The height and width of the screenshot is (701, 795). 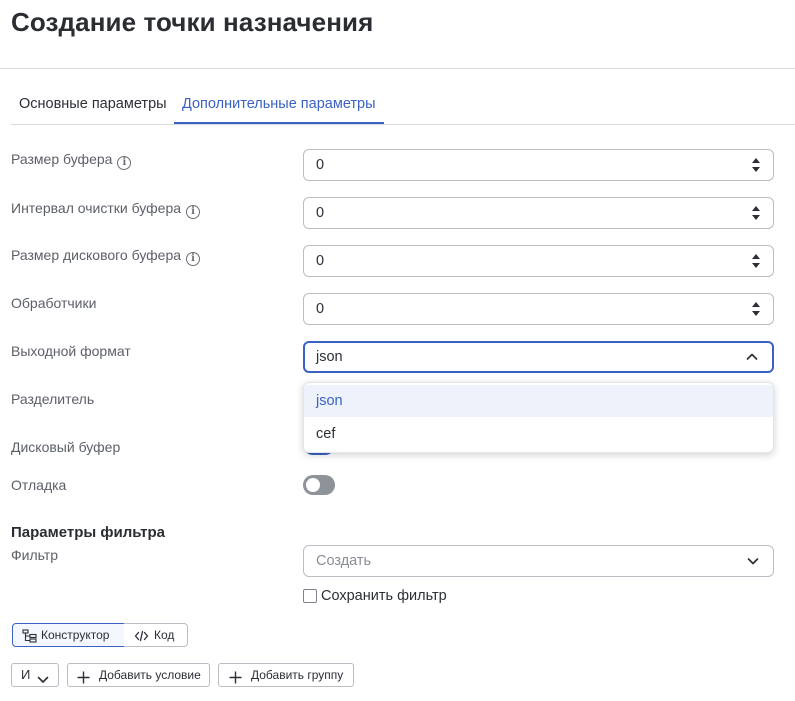 I want to click on filter-section-title: Параметры фильтра, so click(x=88, y=532).